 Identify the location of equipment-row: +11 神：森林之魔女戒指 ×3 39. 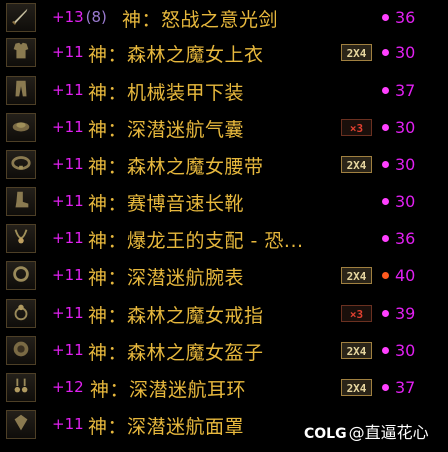
(224, 313).